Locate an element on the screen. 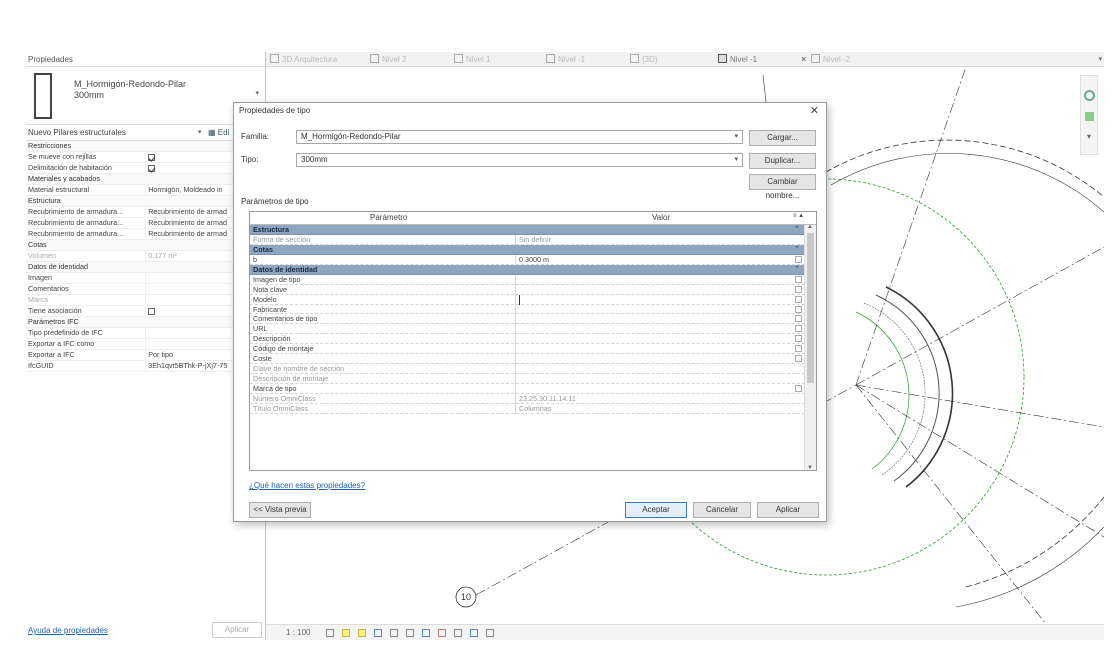 This screenshot has height=661, width=1111. show-crop-icon is located at coordinates (410, 633).